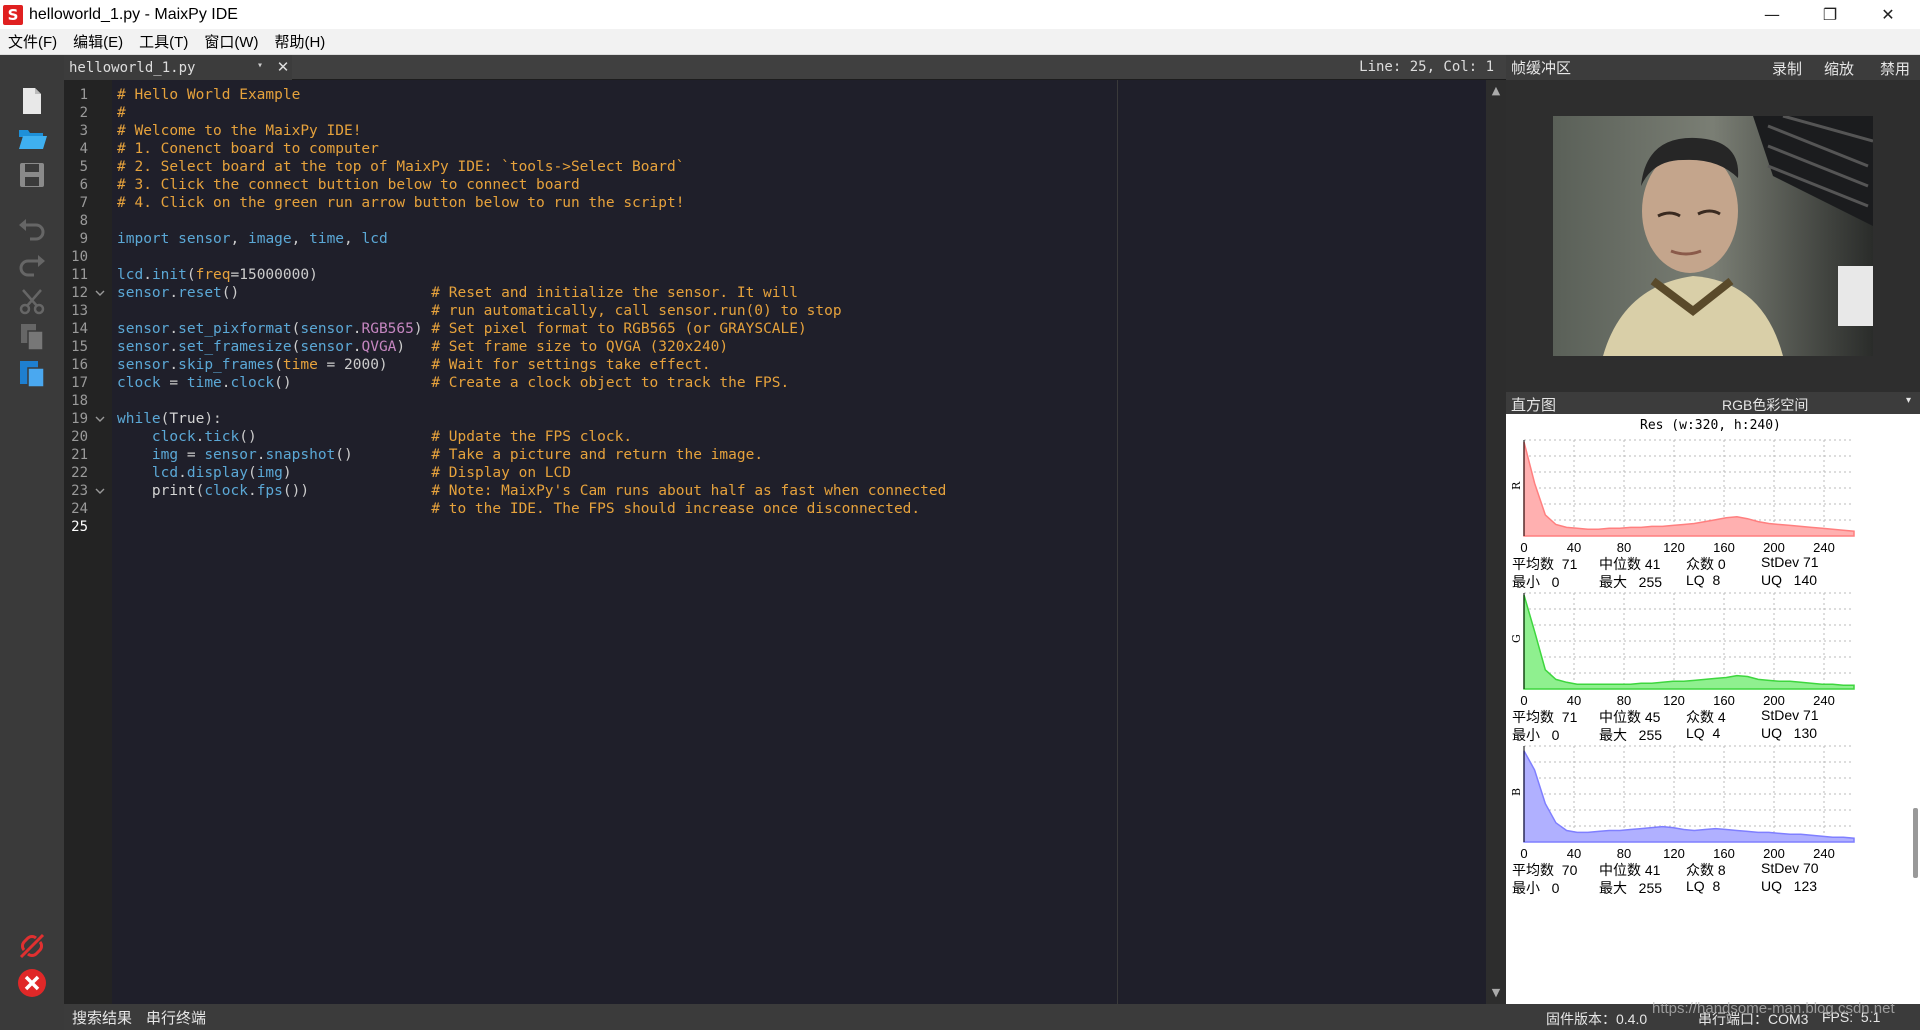 The width and height of the screenshot is (1920, 1030). What do you see at coordinates (79, 275) in the screenshot?
I see `line-number: 11` at bounding box center [79, 275].